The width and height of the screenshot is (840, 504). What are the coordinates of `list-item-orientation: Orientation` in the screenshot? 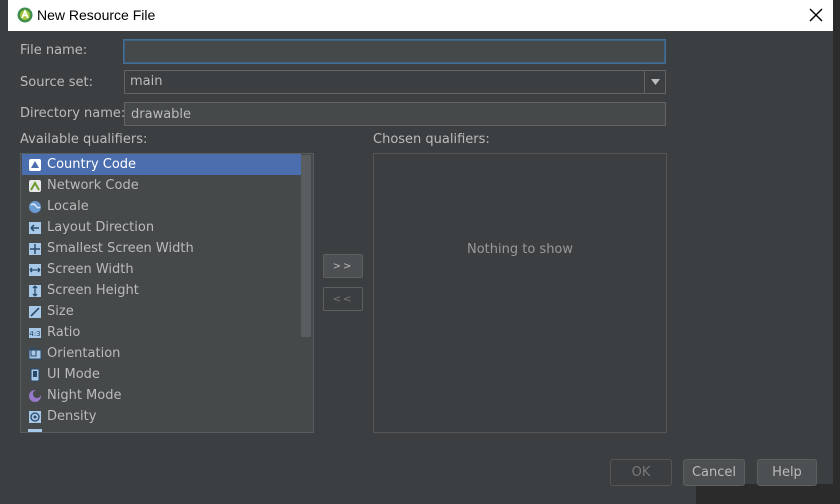 It's located at (161, 353).